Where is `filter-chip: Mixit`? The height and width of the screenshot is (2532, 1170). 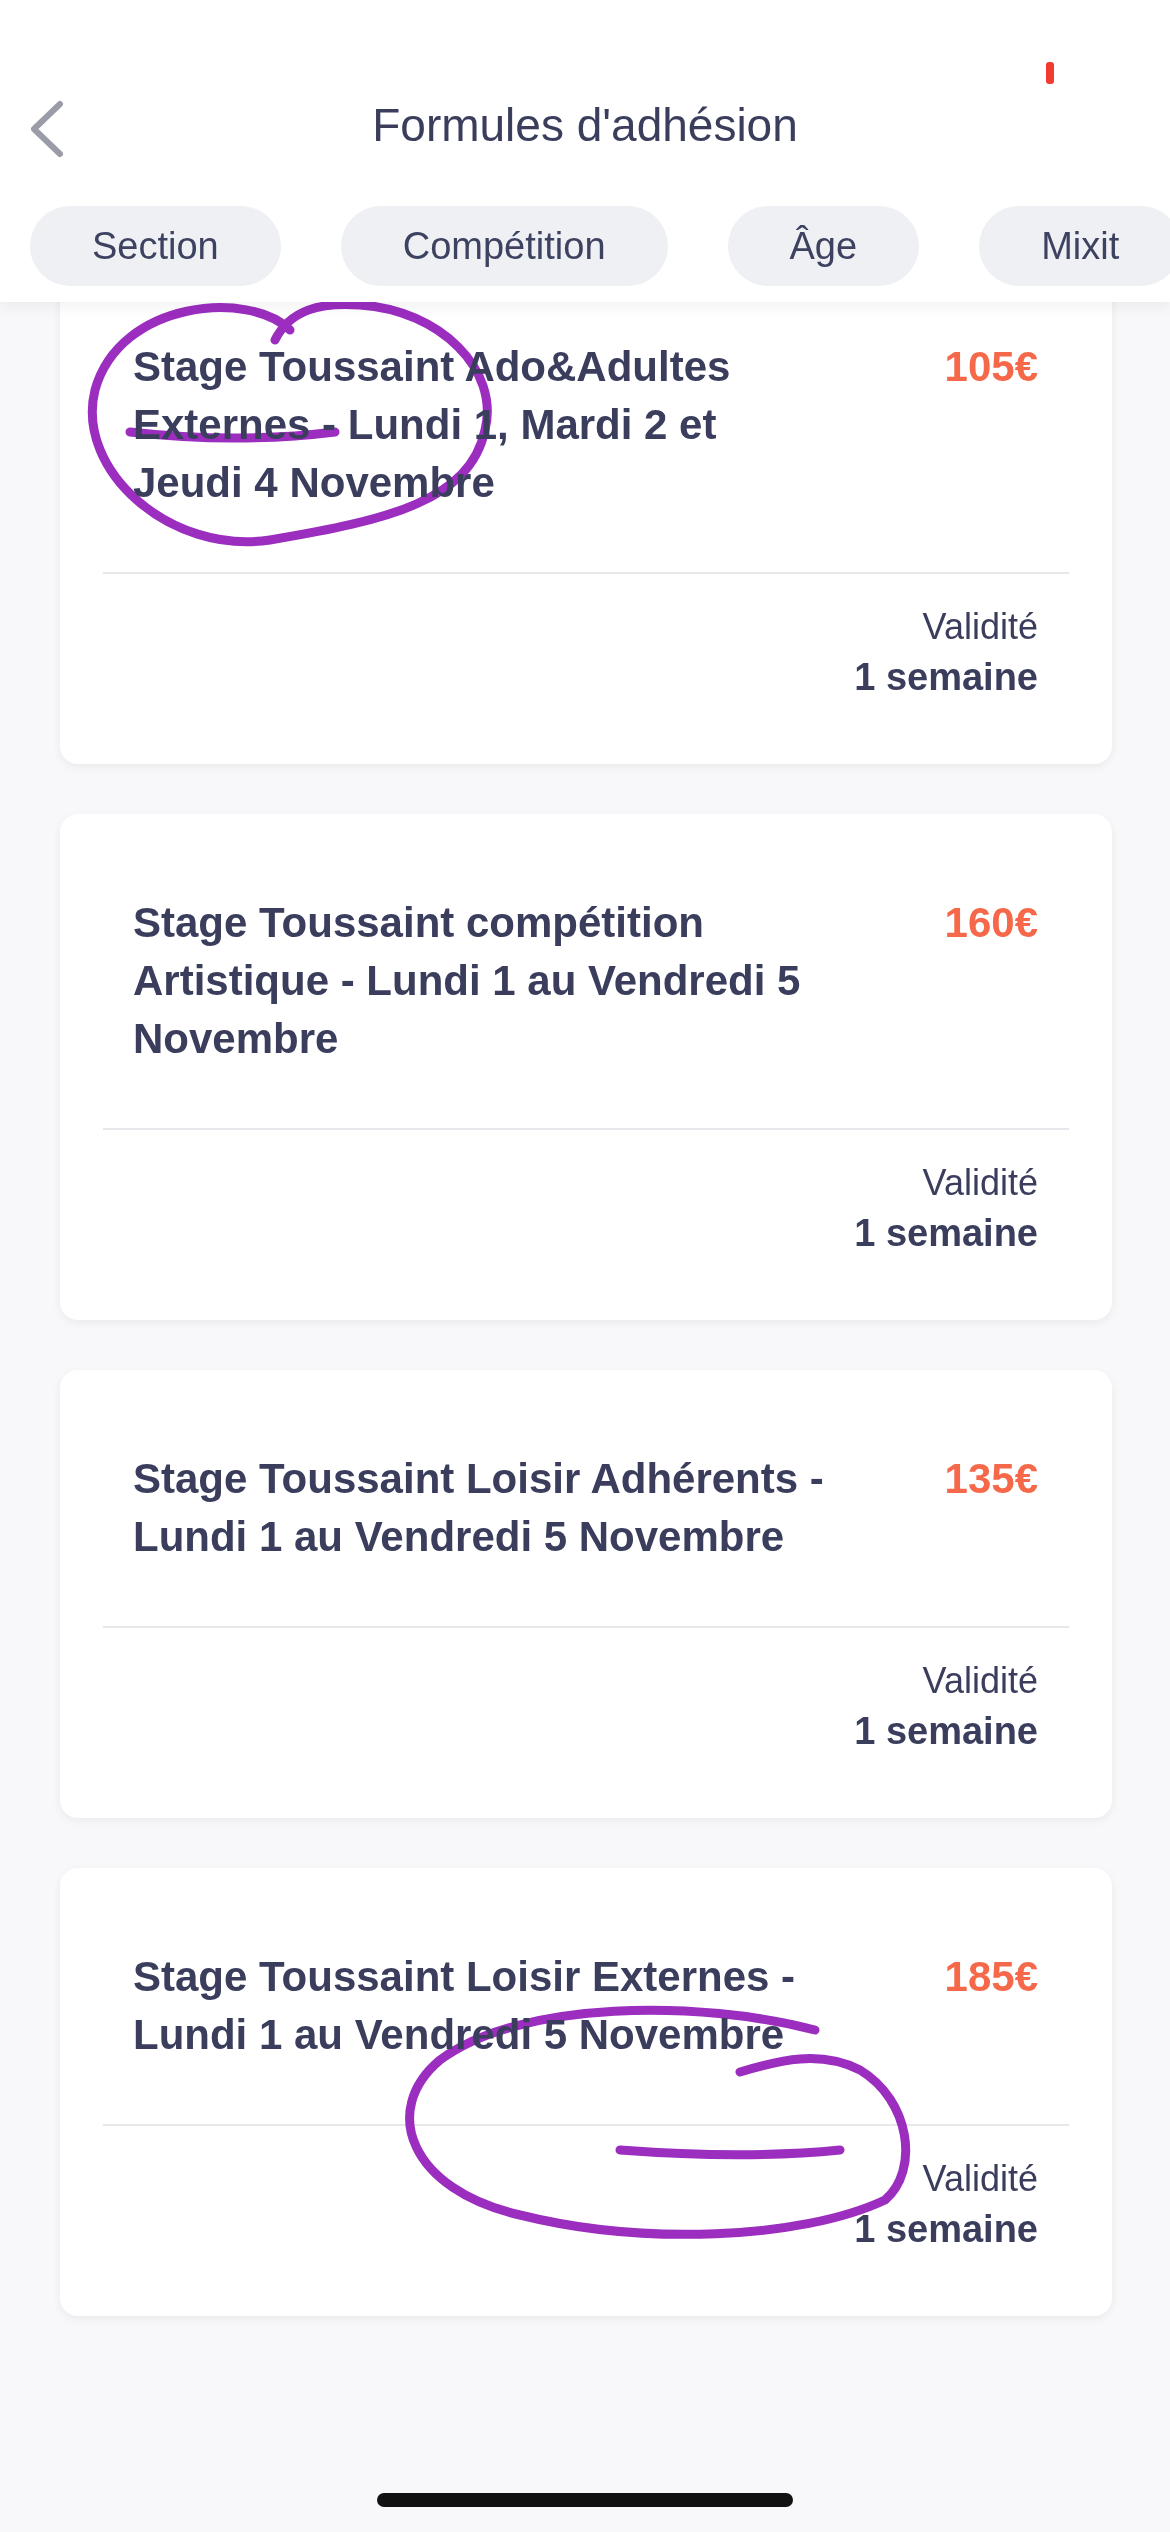 filter-chip: Mixit is located at coordinates (1074, 246).